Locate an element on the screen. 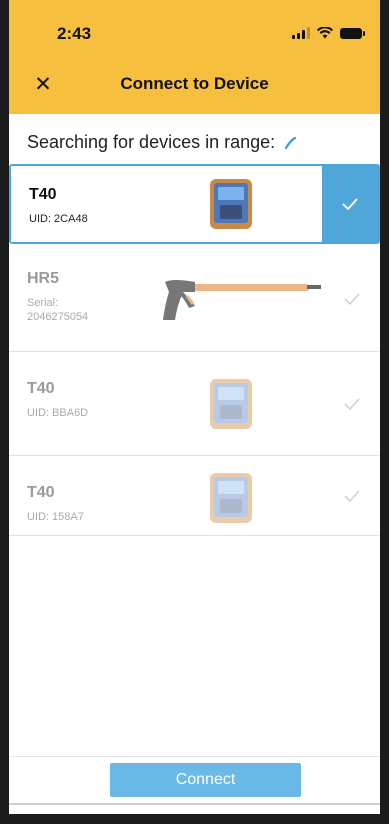 The width and height of the screenshot is (389, 824). device-name: HR5 is located at coordinates (43, 278).